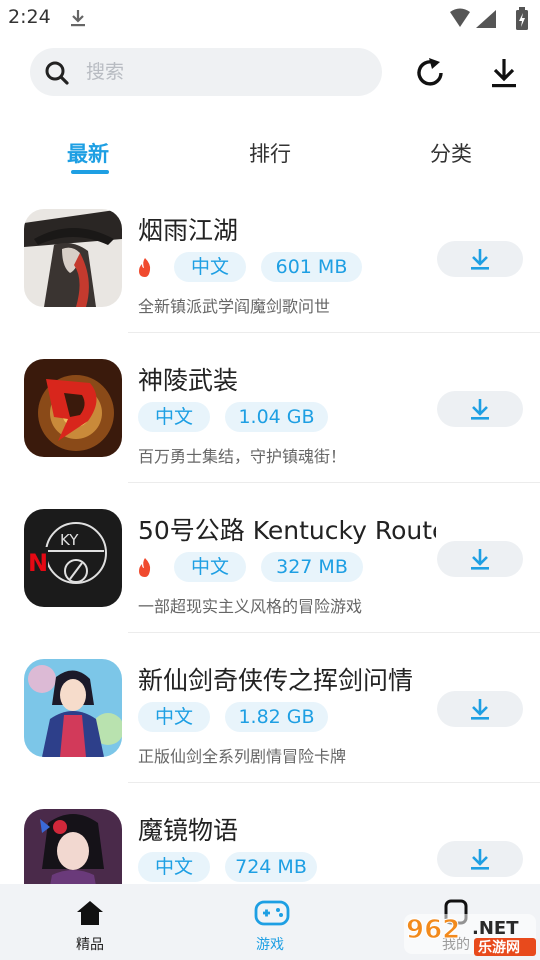 This screenshot has width=540, height=960. Describe the element at coordinates (226, 72) in the screenshot. I see `search-input` at that location.